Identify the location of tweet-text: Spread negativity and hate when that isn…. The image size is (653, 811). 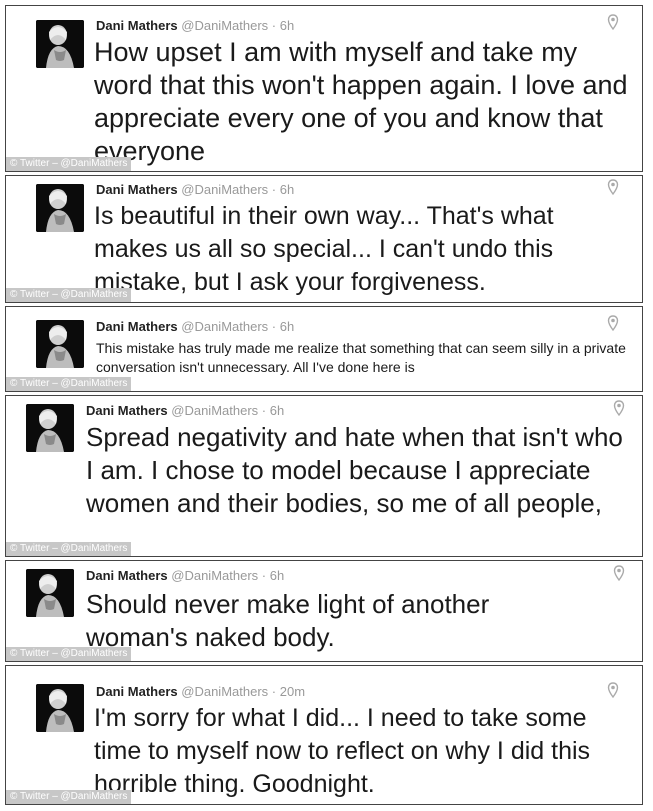
(354, 470).